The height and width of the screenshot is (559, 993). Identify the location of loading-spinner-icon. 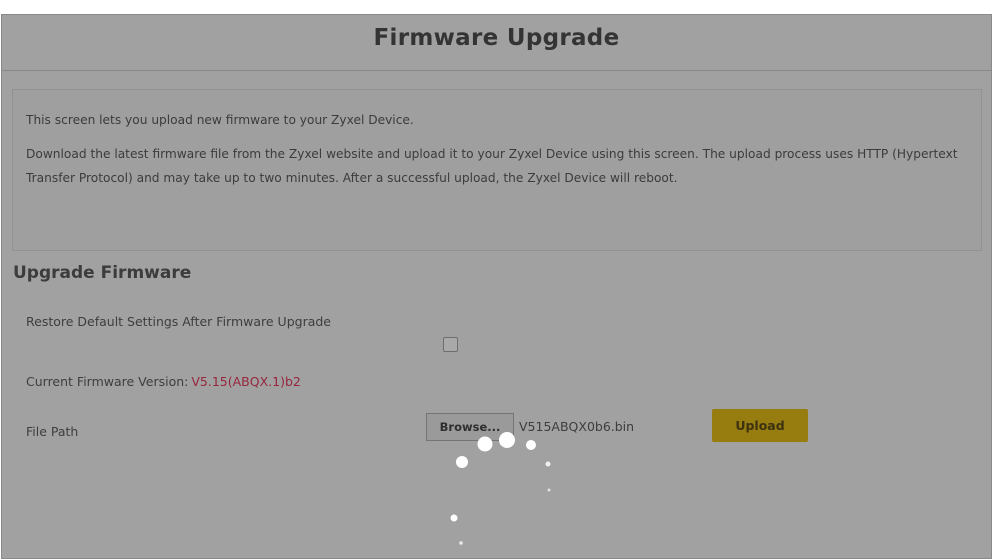
(500, 488).